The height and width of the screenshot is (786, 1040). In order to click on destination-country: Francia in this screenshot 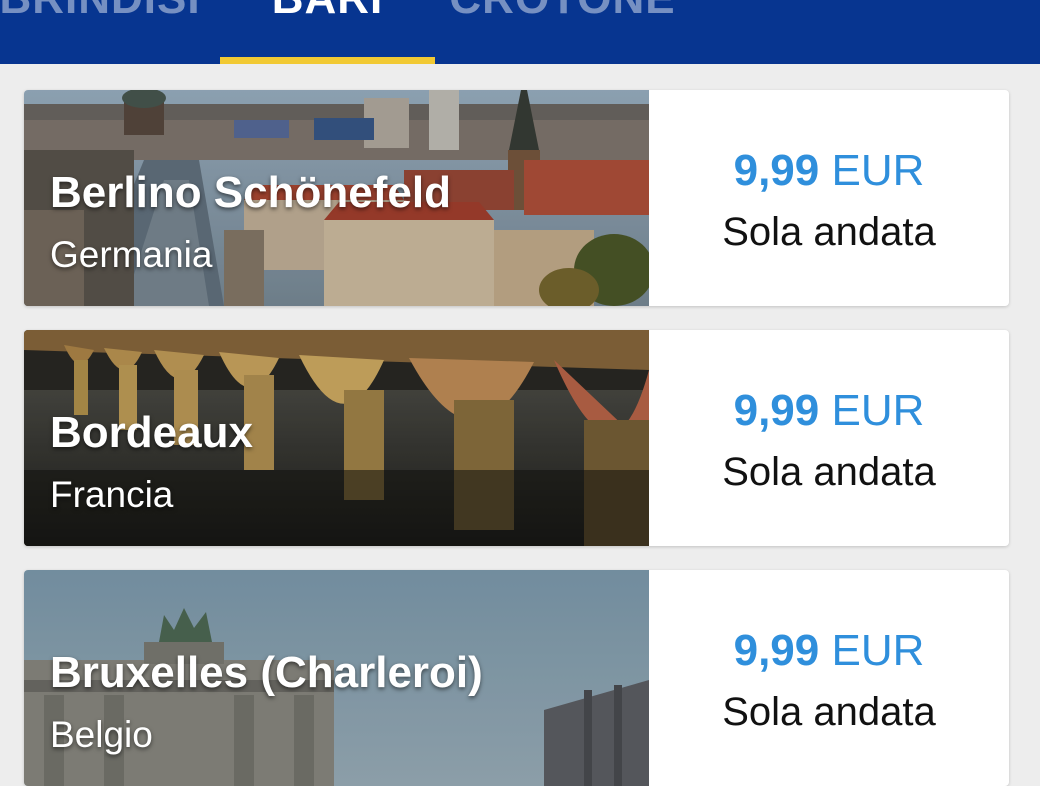, I will do `click(112, 494)`.